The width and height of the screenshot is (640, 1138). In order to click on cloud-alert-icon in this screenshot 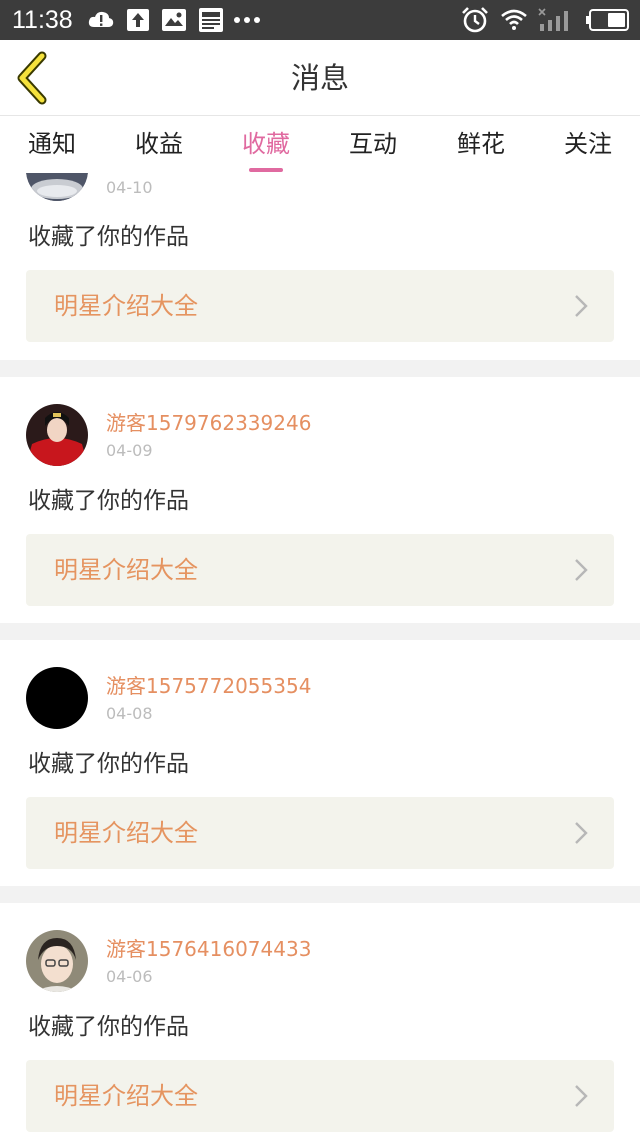, I will do `click(101, 19)`.